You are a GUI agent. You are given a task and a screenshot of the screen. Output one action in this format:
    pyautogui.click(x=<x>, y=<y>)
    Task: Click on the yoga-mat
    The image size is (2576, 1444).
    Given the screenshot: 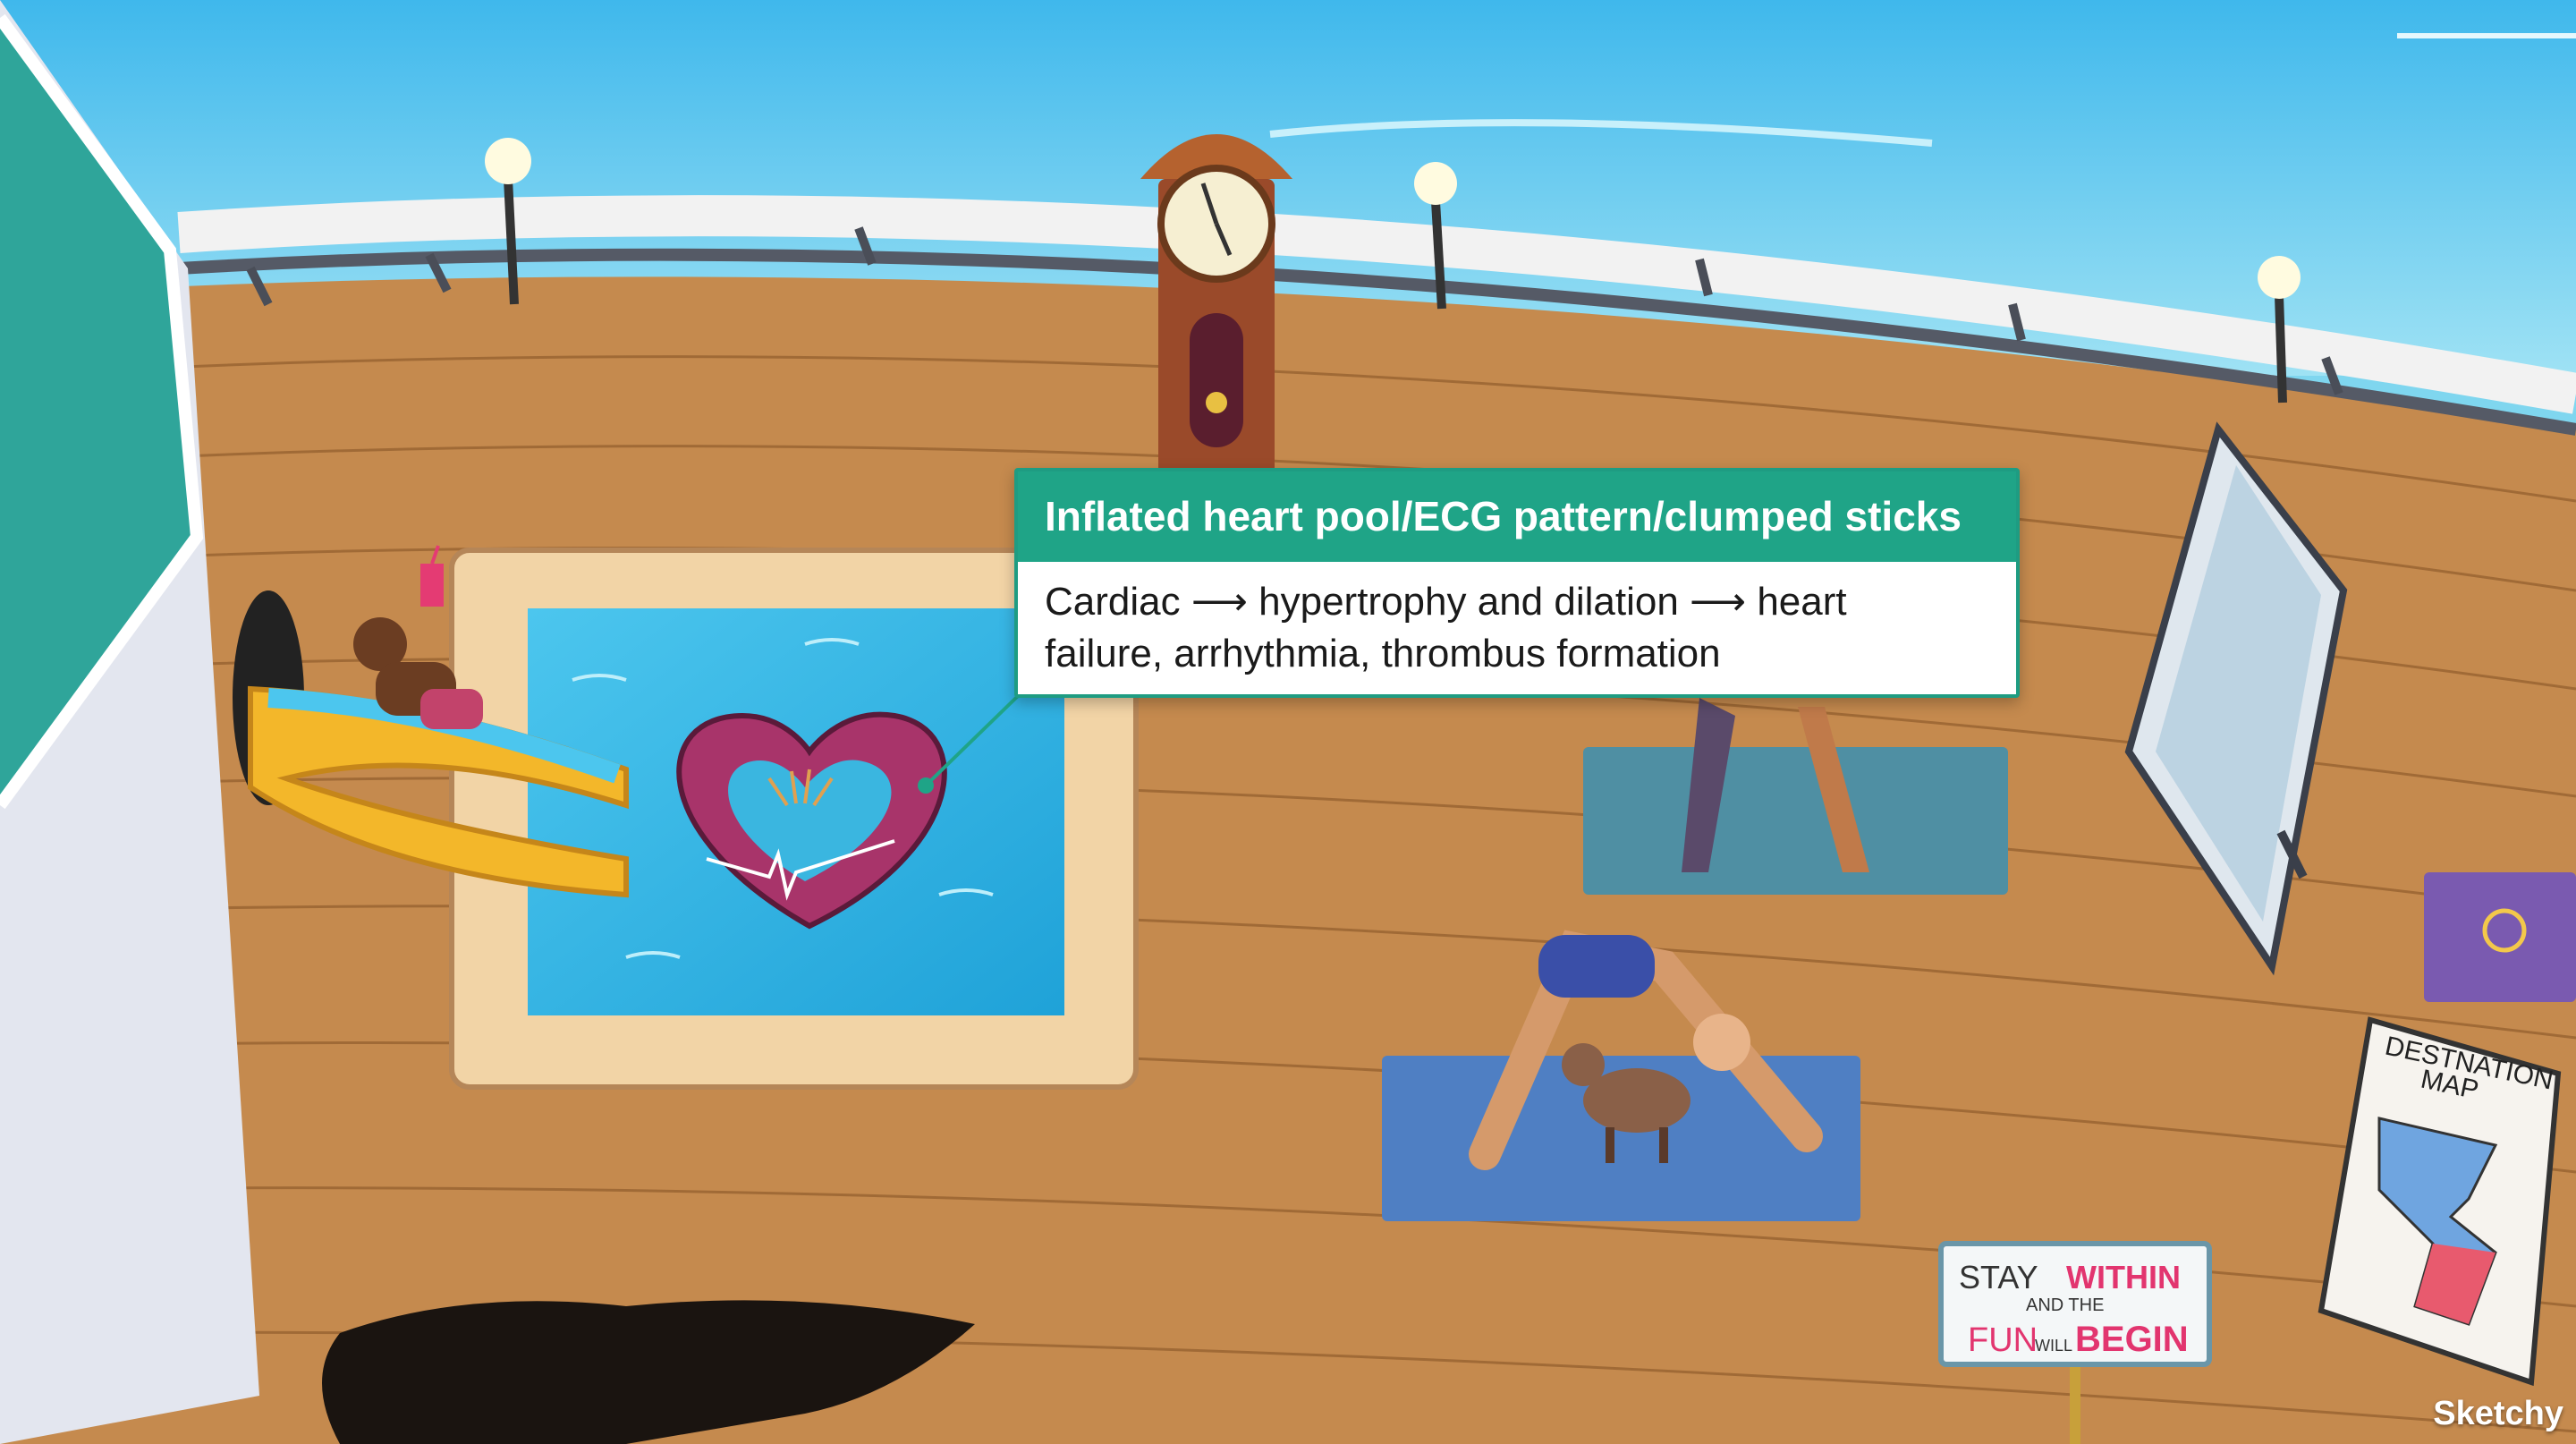 What is the action you would take?
    pyautogui.click(x=1795, y=821)
    